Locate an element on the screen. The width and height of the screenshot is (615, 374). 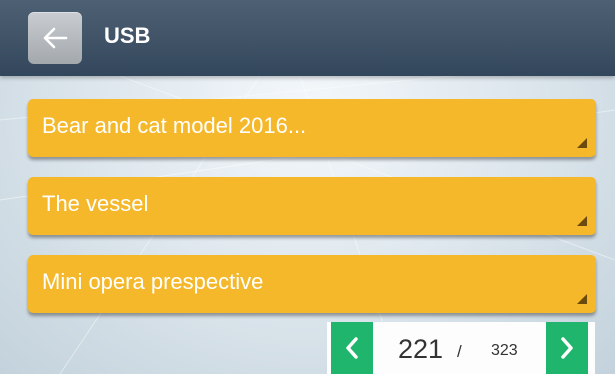
chevron-left-icon is located at coordinates (352, 348).